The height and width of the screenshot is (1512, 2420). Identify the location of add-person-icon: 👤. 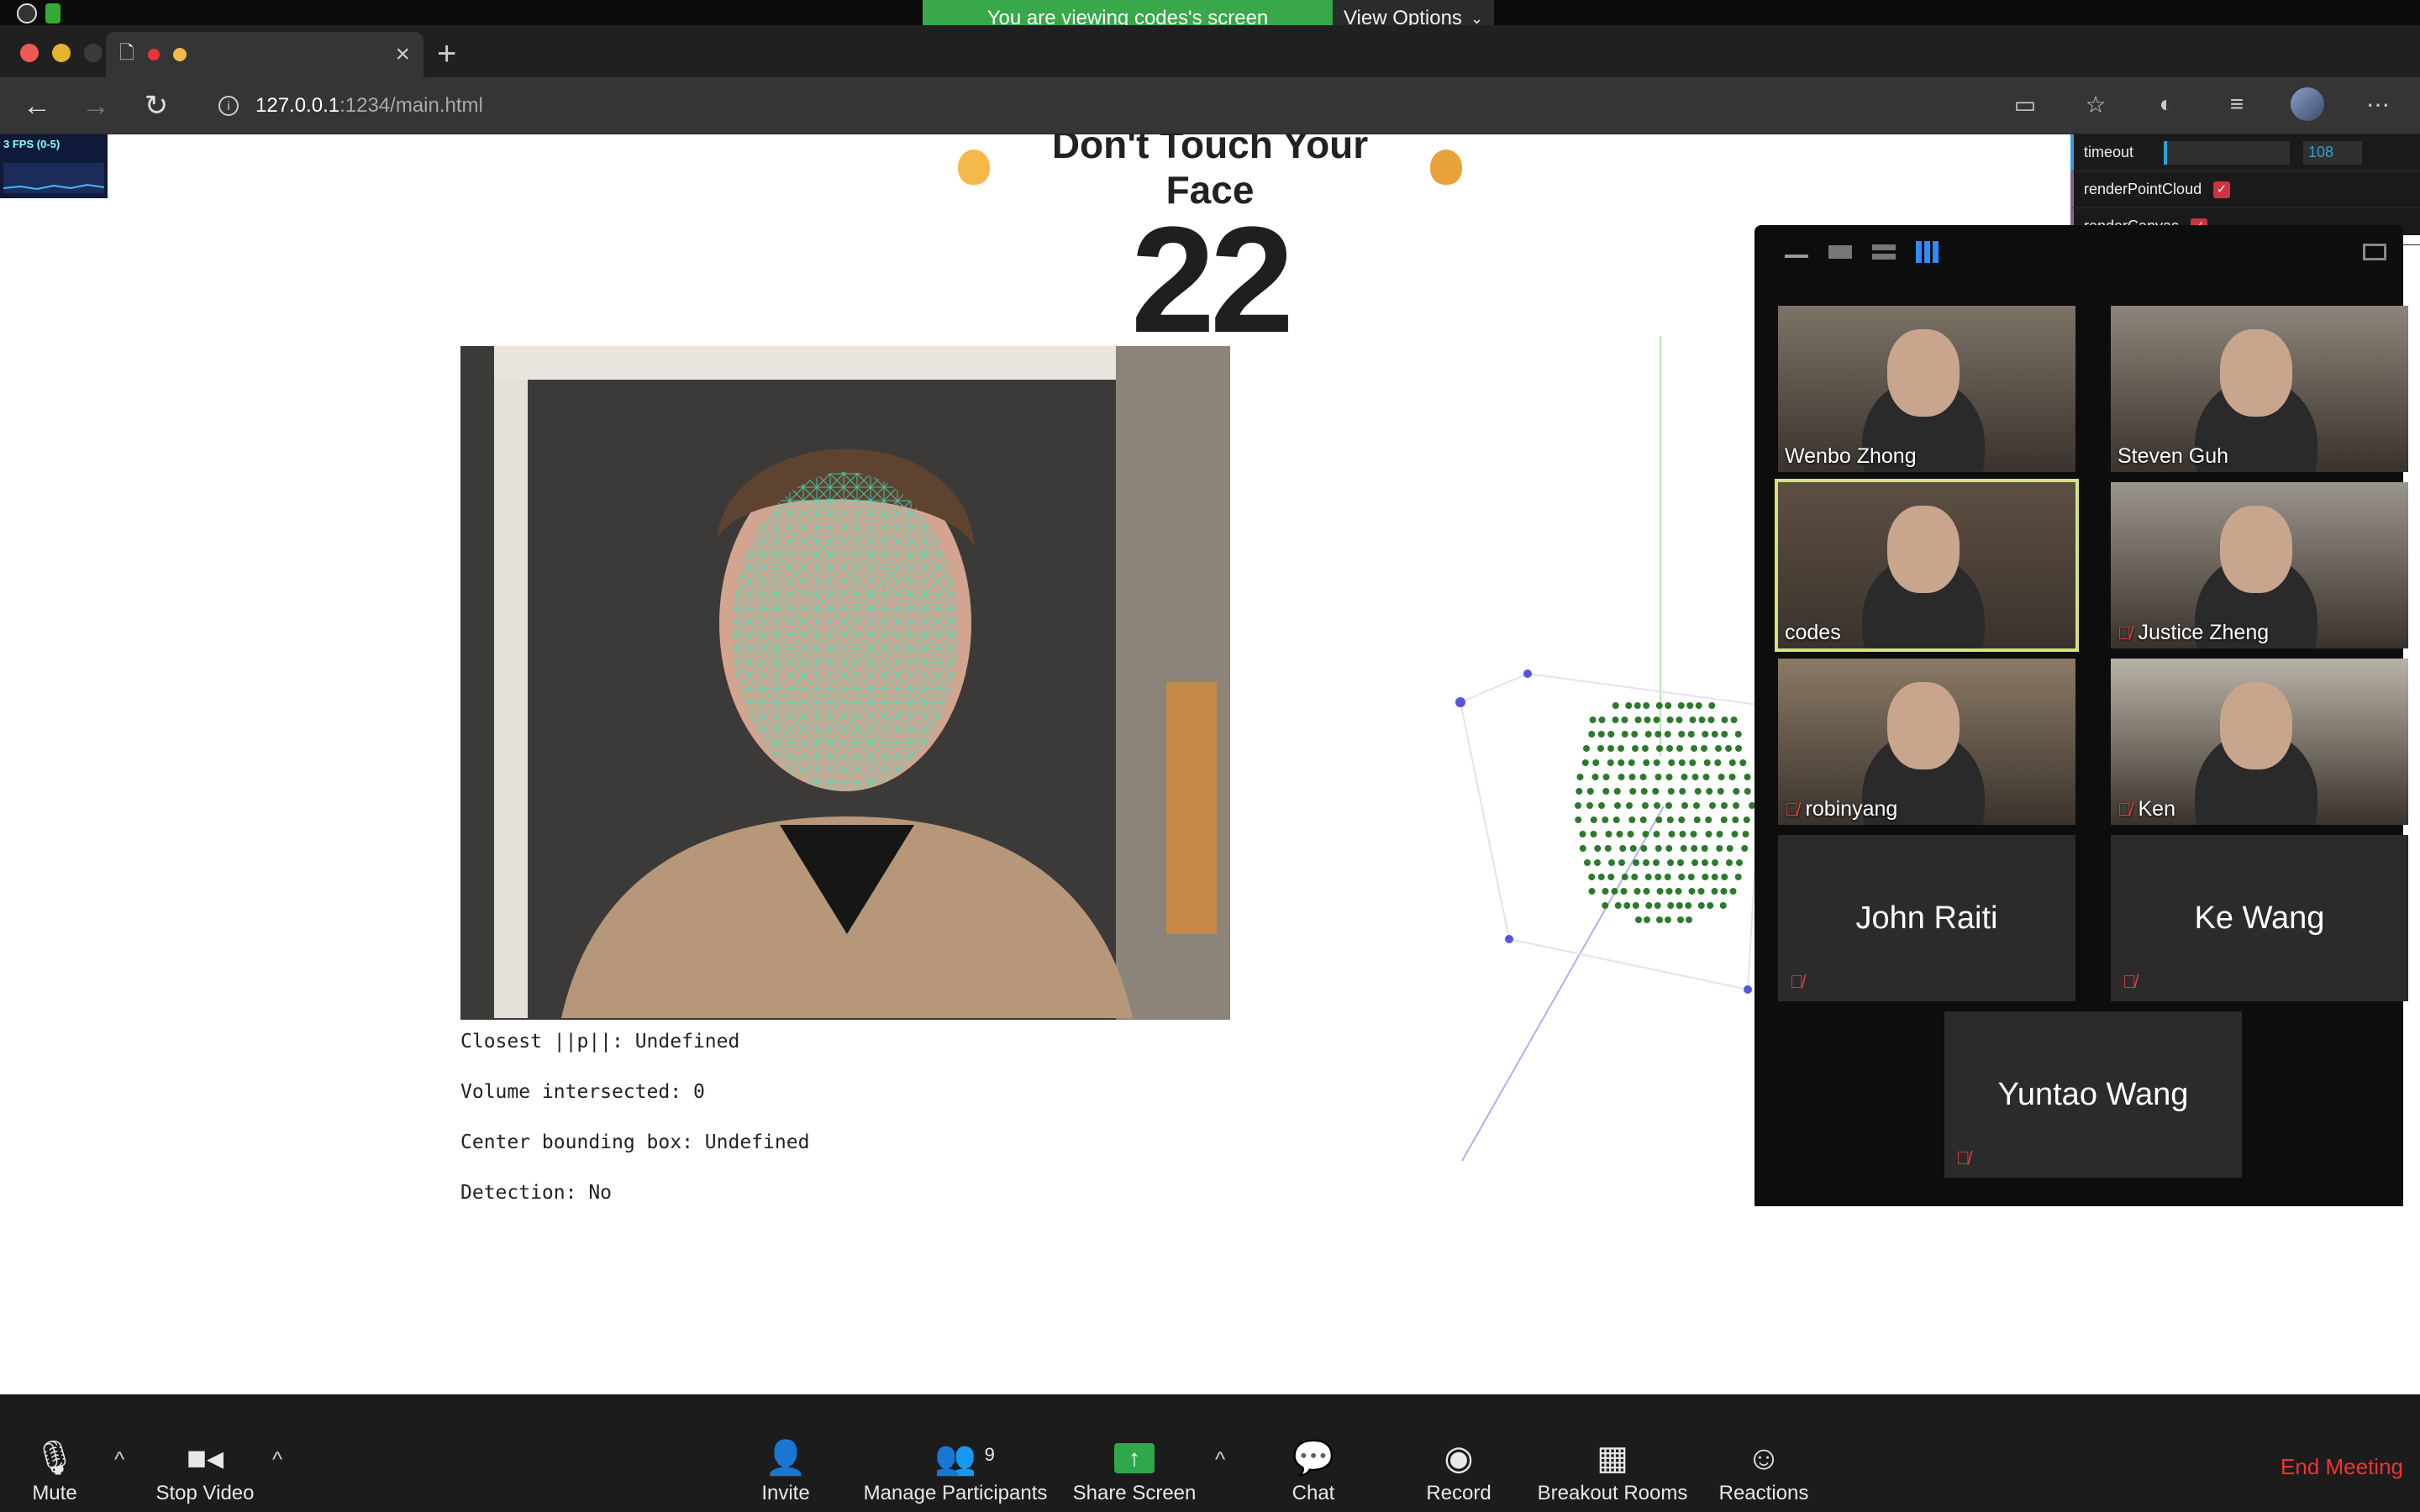
(786, 1458).